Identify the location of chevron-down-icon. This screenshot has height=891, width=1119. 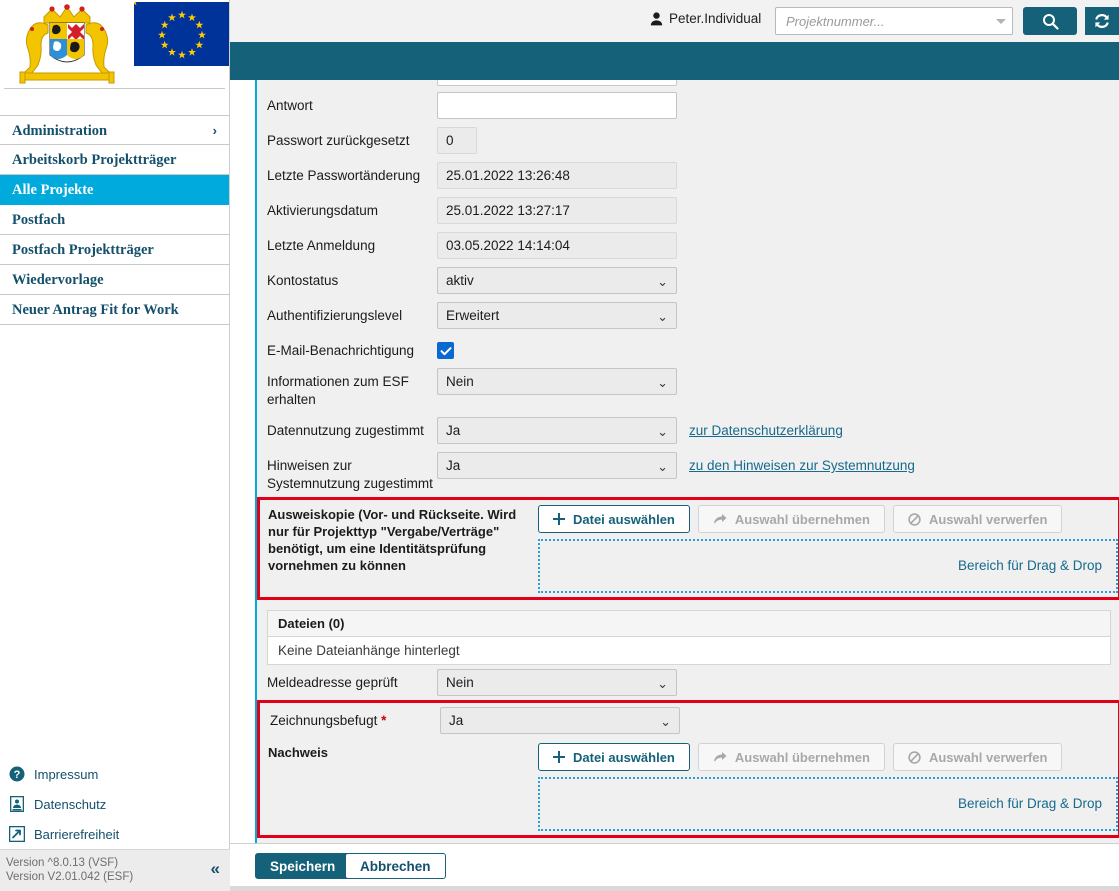
(1001, 21).